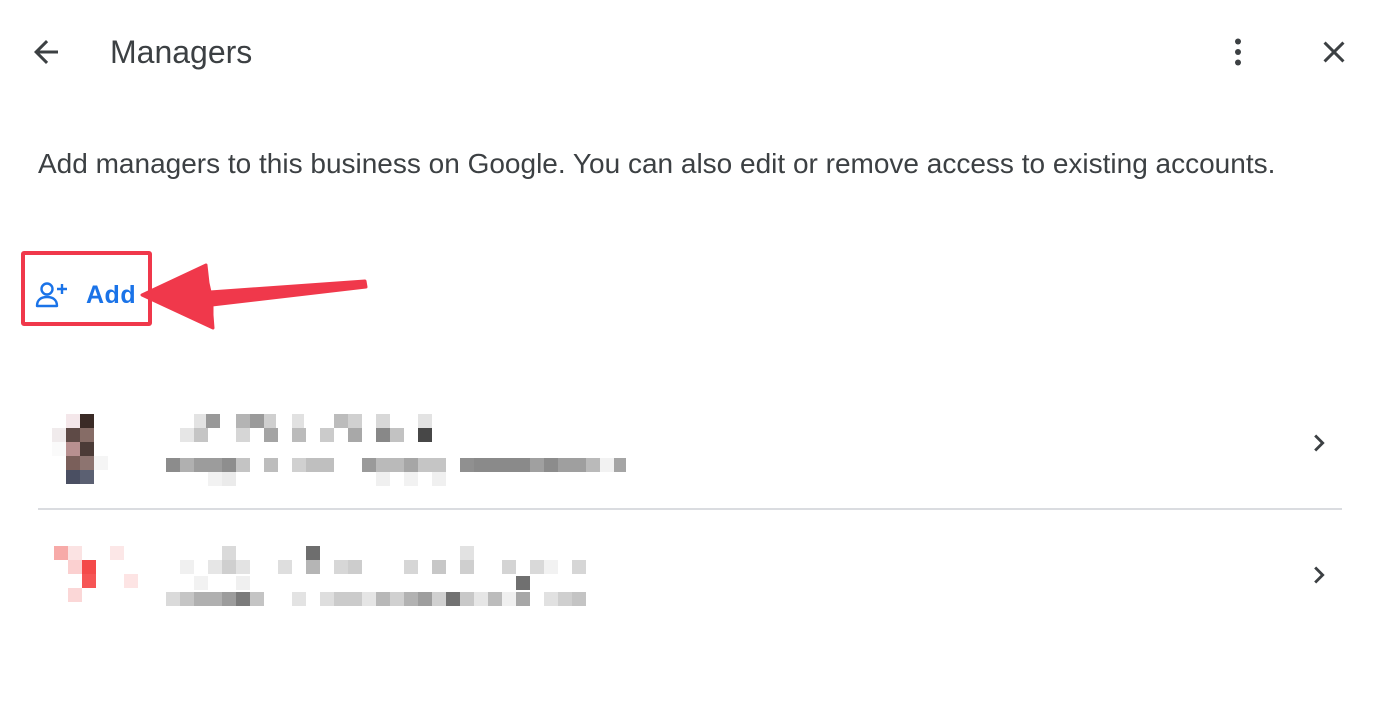 Image resolution: width=1378 pixels, height=708 pixels. I want to click on arrow-annotation-icon, so click(254, 296).